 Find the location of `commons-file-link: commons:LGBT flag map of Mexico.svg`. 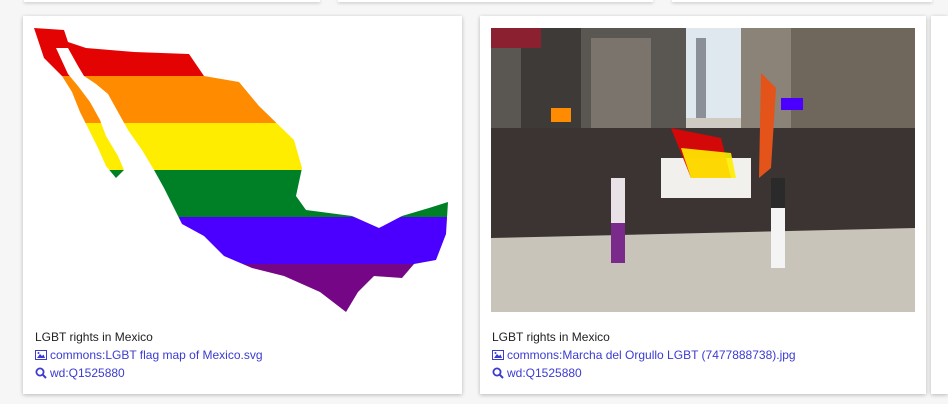

commons-file-link: commons:LGBT flag map of Mexico.svg is located at coordinates (149, 355).